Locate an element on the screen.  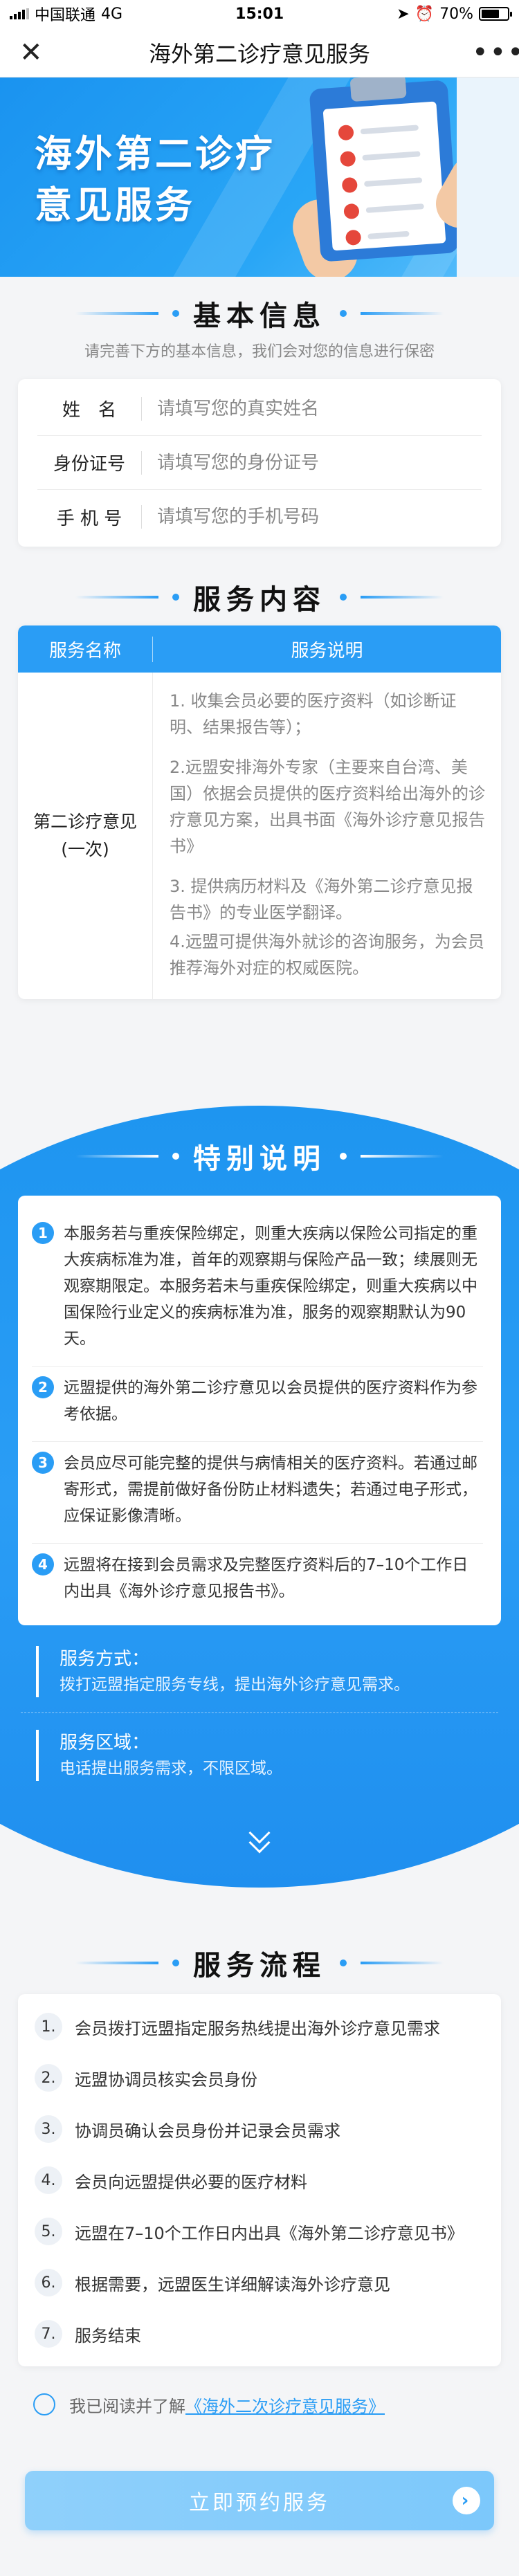
flow-step: 6. 根据需要，远盟医生详细解读海外诊疗意见 is located at coordinates (259, 2282).